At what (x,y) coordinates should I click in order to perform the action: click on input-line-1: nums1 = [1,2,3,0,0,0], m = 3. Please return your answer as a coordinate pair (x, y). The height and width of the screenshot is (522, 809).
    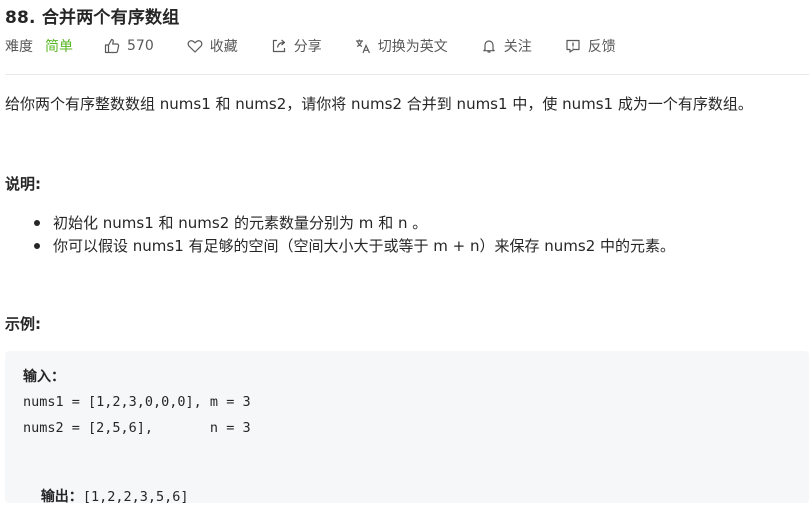
    Looking at the image, I should click on (137, 402).